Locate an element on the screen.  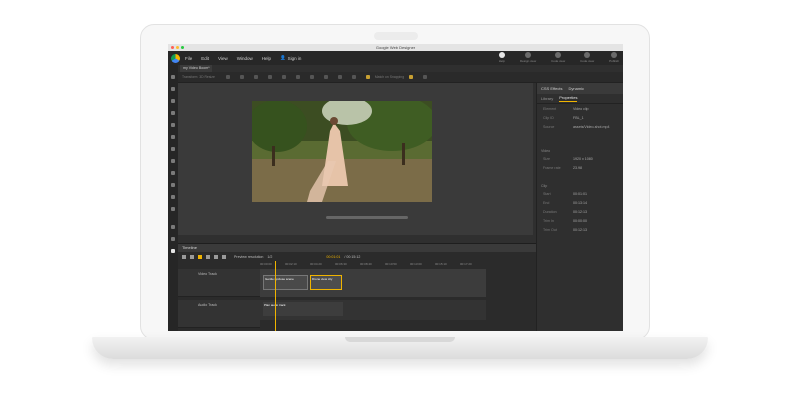
window-title: Google Web Designer is located at coordinates (395, 47).